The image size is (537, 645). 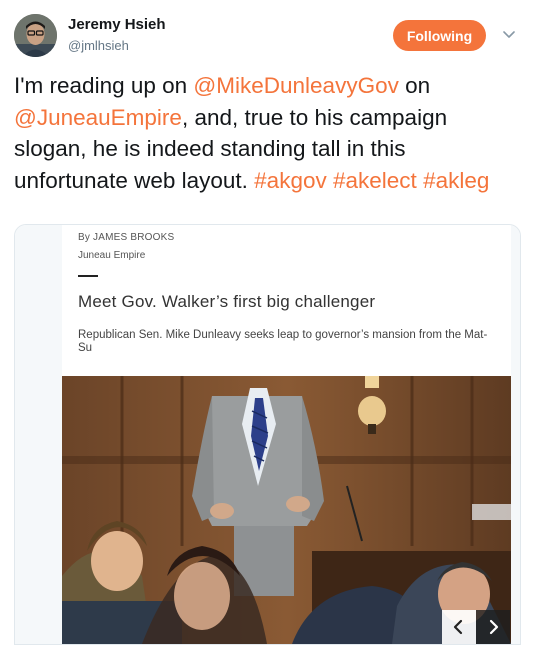 I want to click on tweet-text-part: on, so click(x=414, y=85).